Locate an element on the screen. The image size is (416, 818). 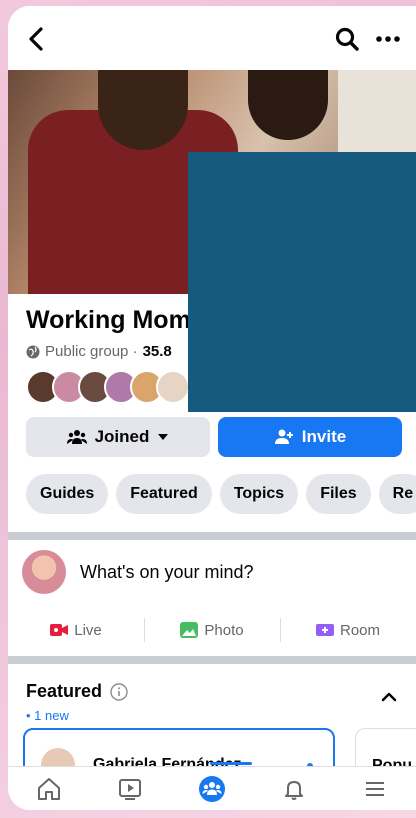
joined-button: Joined is located at coordinates (118, 437).